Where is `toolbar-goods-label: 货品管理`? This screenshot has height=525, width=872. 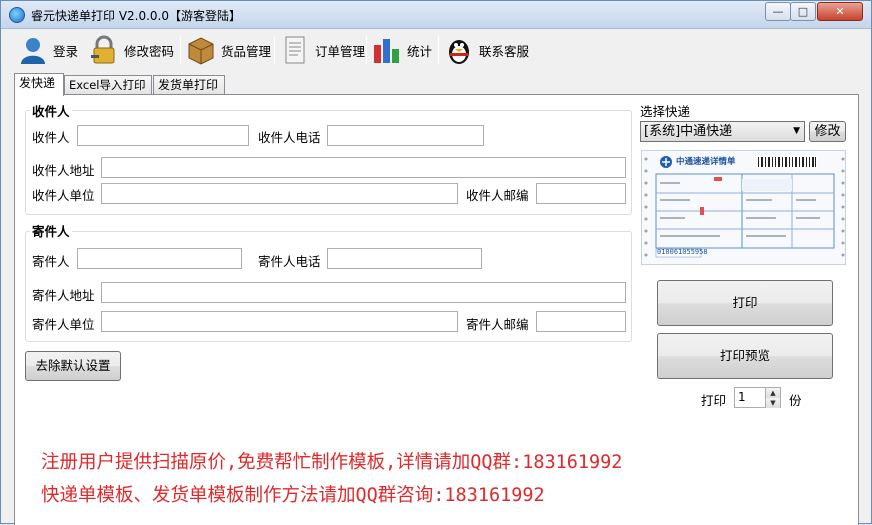 toolbar-goods-label: 货品管理 is located at coordinates (246, 51).